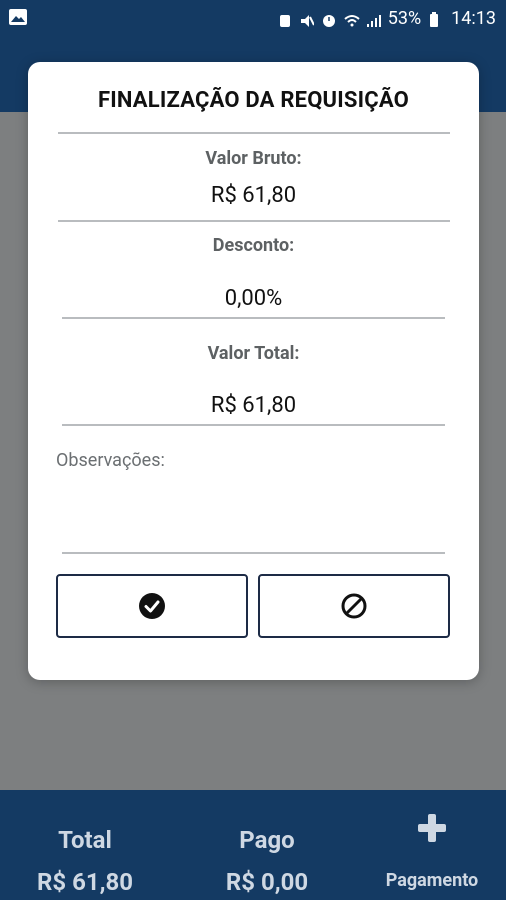 The width and height of the screenshot is (506, 900). I want to click on alarm-icon, so click(285, 19).